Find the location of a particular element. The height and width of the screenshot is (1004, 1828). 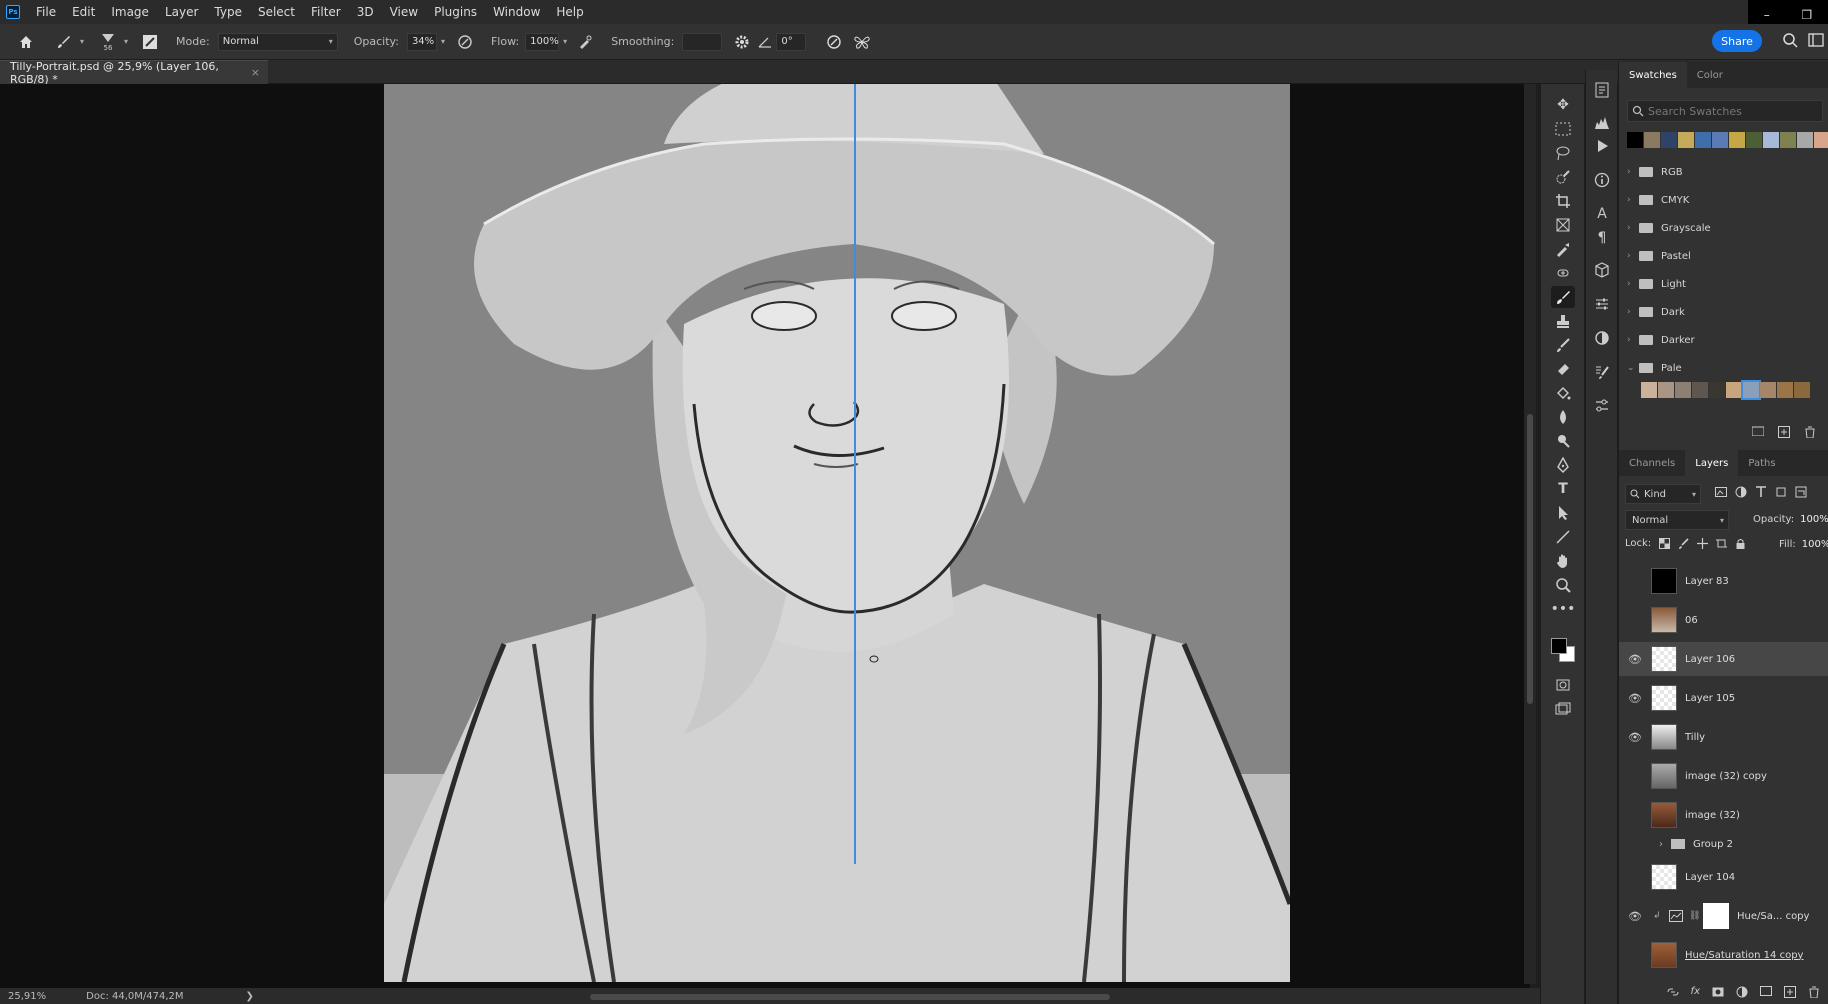

3d-cube-icon is located at coordinates (1602, 270).